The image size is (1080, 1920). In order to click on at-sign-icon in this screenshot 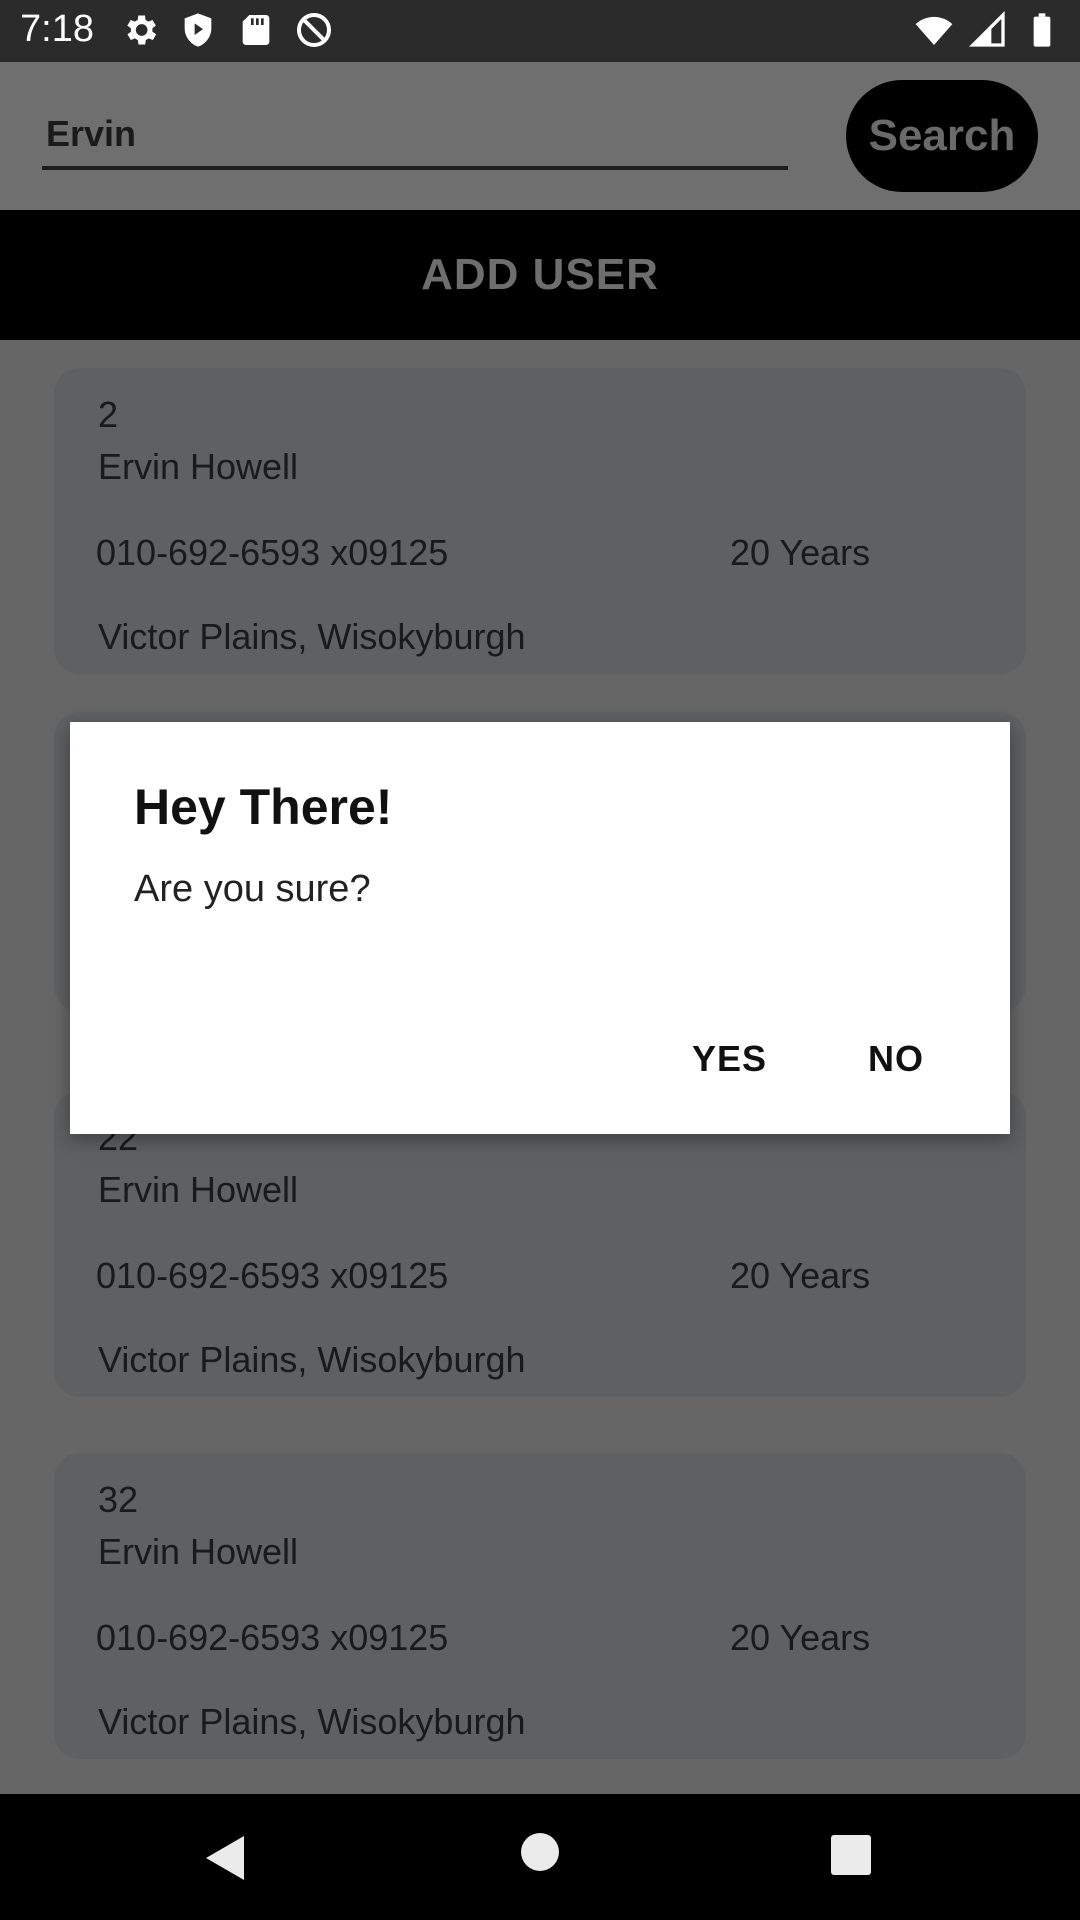, I will do `click(314, 30)`.